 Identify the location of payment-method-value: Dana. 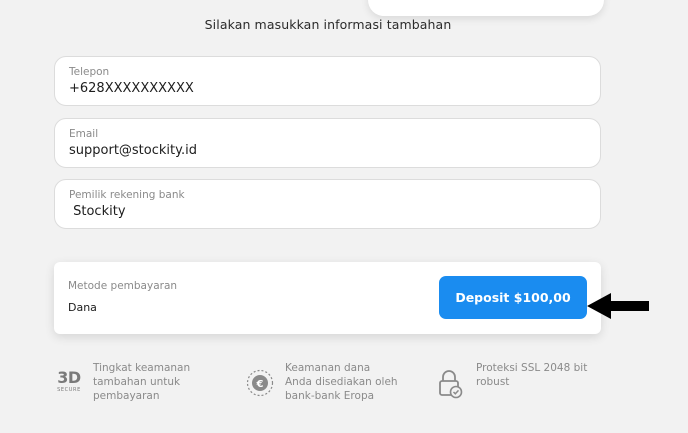
(82, 307).